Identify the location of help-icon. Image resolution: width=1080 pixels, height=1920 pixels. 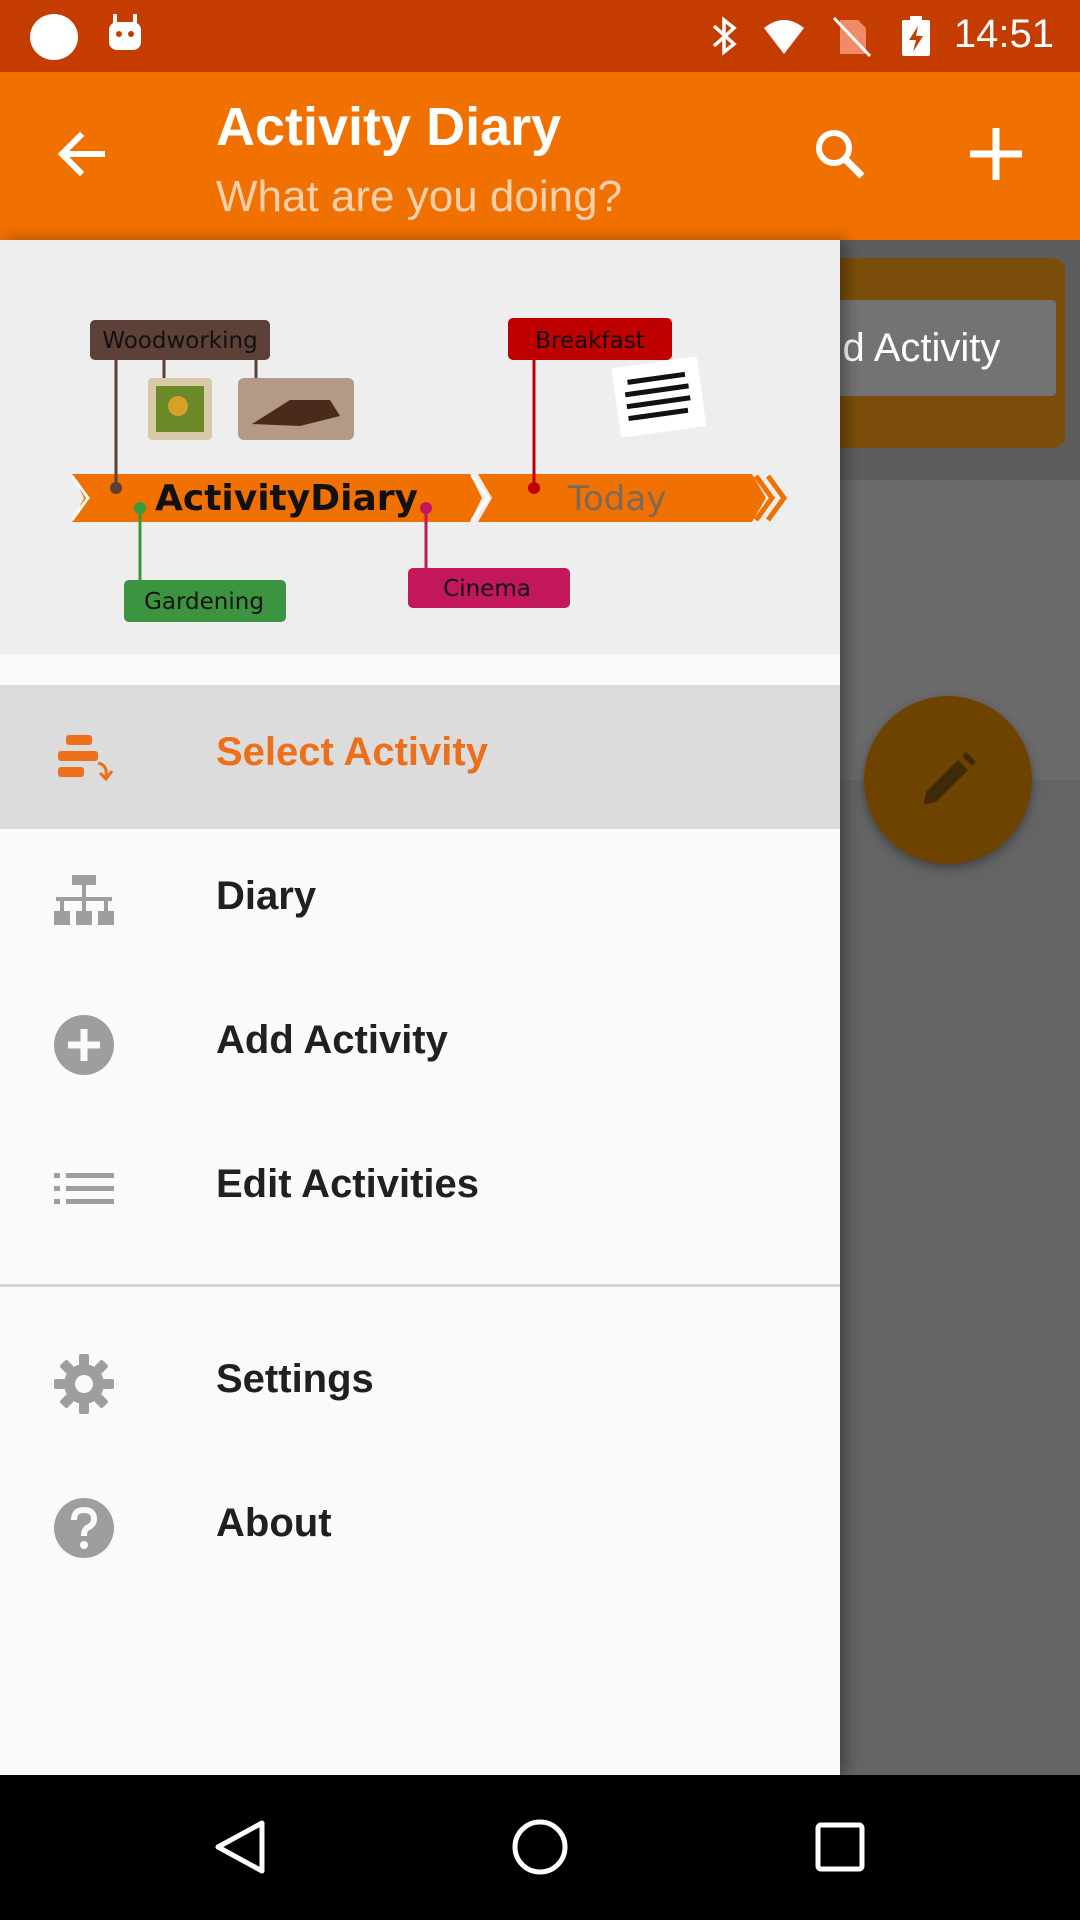
(84, 1528).